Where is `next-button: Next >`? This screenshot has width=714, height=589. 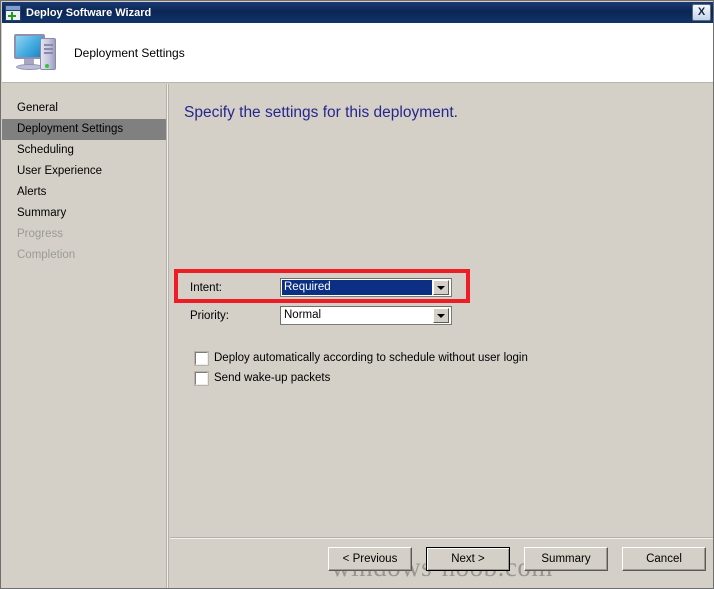 next-button: Next > is located at coordinates (468, 559).